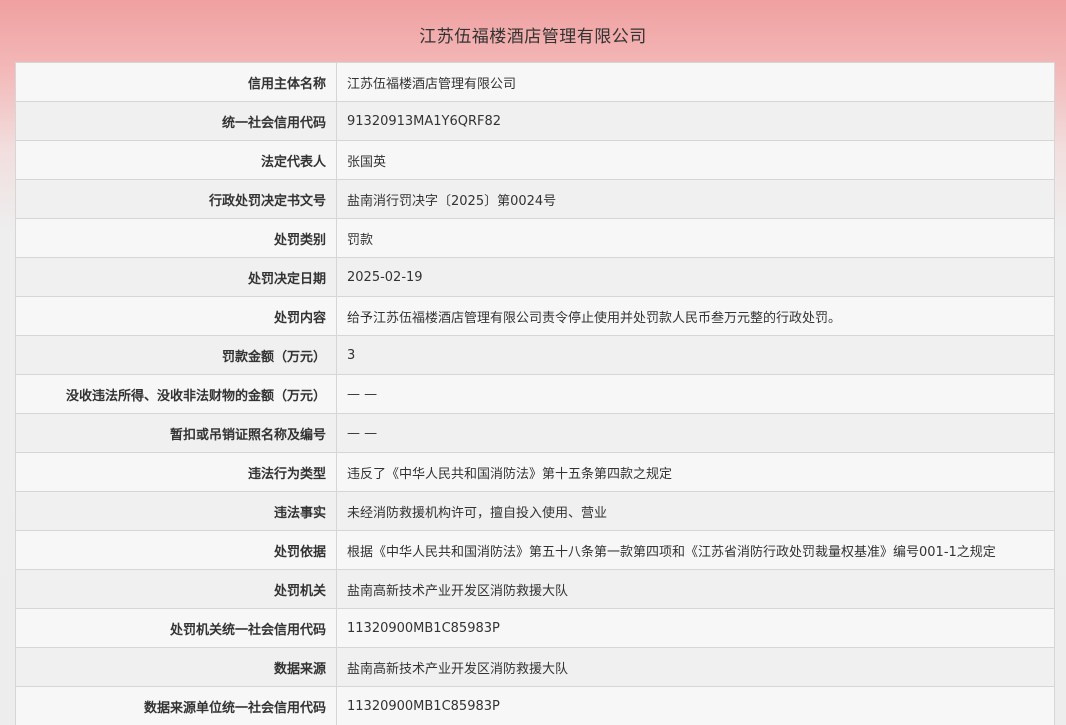 The image size is (1066, 725). I want to click on table-row: 罚款金额（万元） 3, so click(535, 355).